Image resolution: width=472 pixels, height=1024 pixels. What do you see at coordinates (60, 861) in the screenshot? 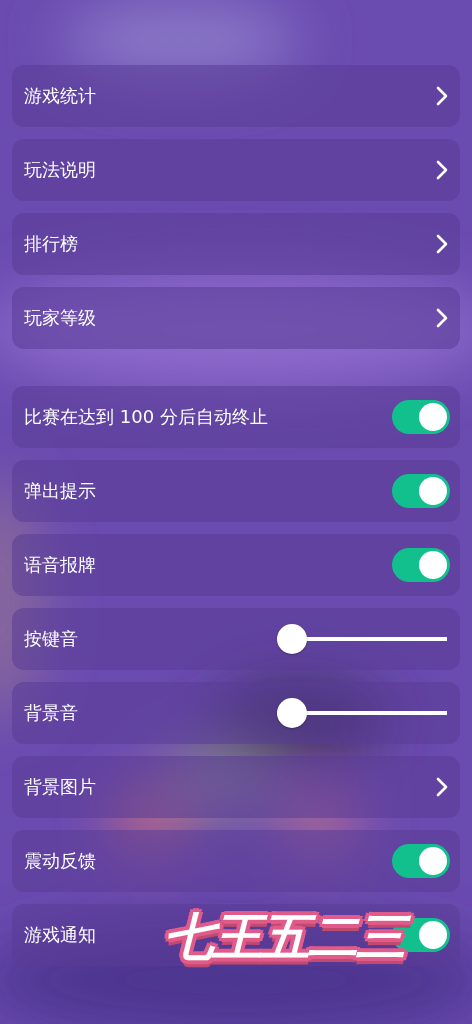
I see `row-label: 震动反馈` at bounding box center [60, 861].